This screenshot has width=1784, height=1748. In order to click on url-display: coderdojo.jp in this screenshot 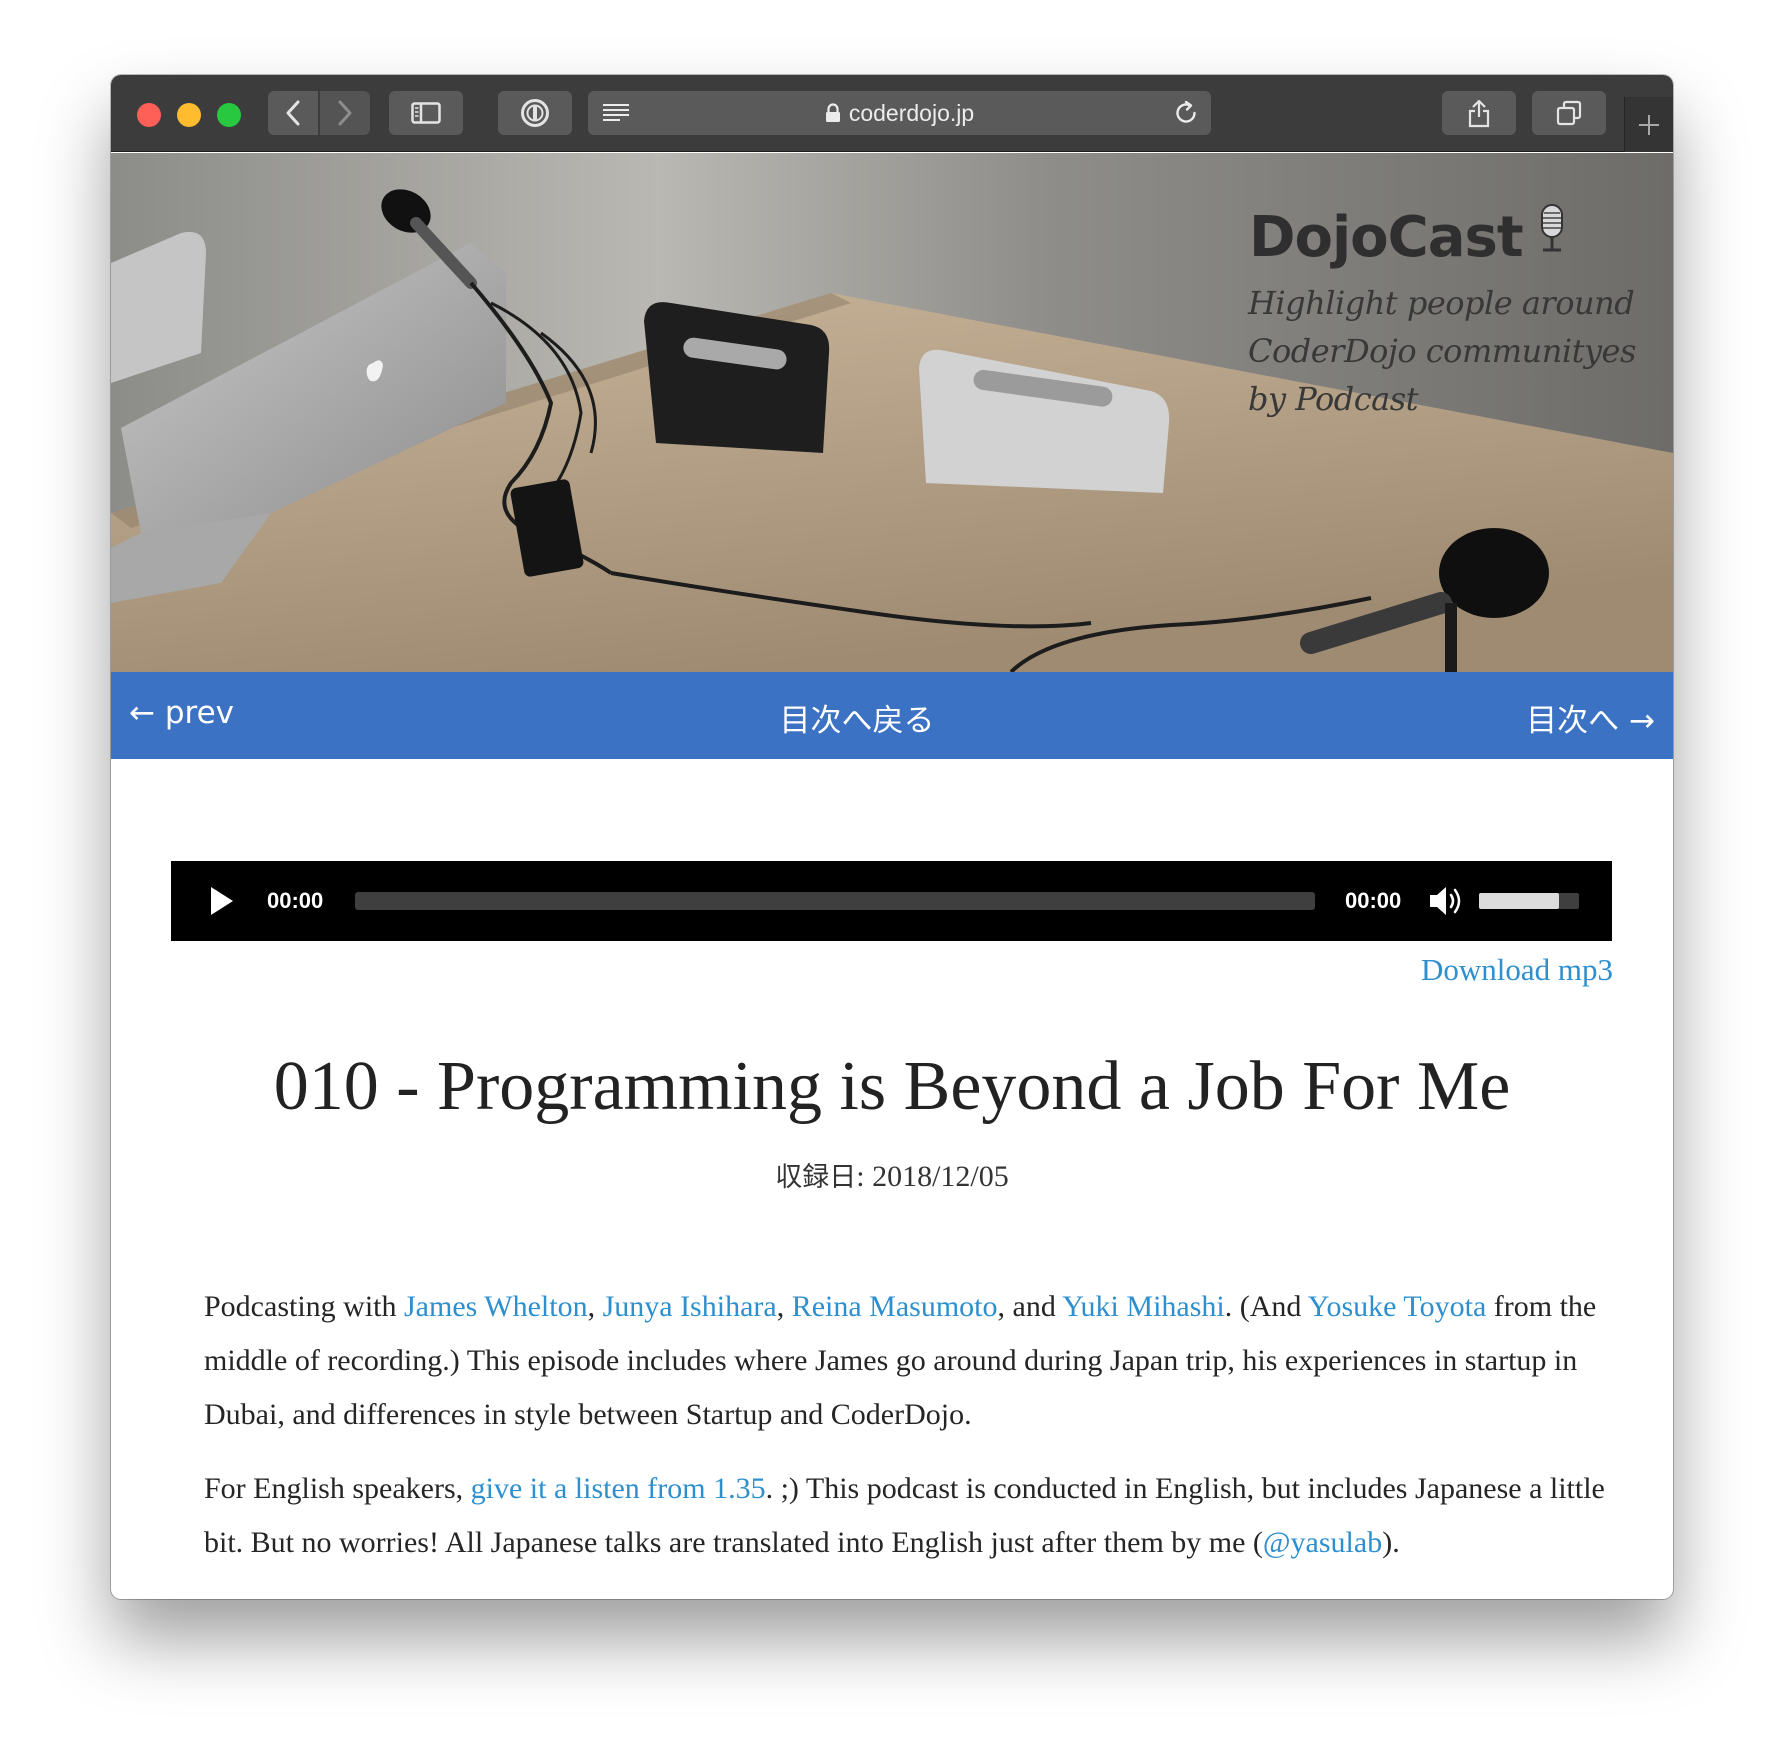, I will do `click(899, 113)`.